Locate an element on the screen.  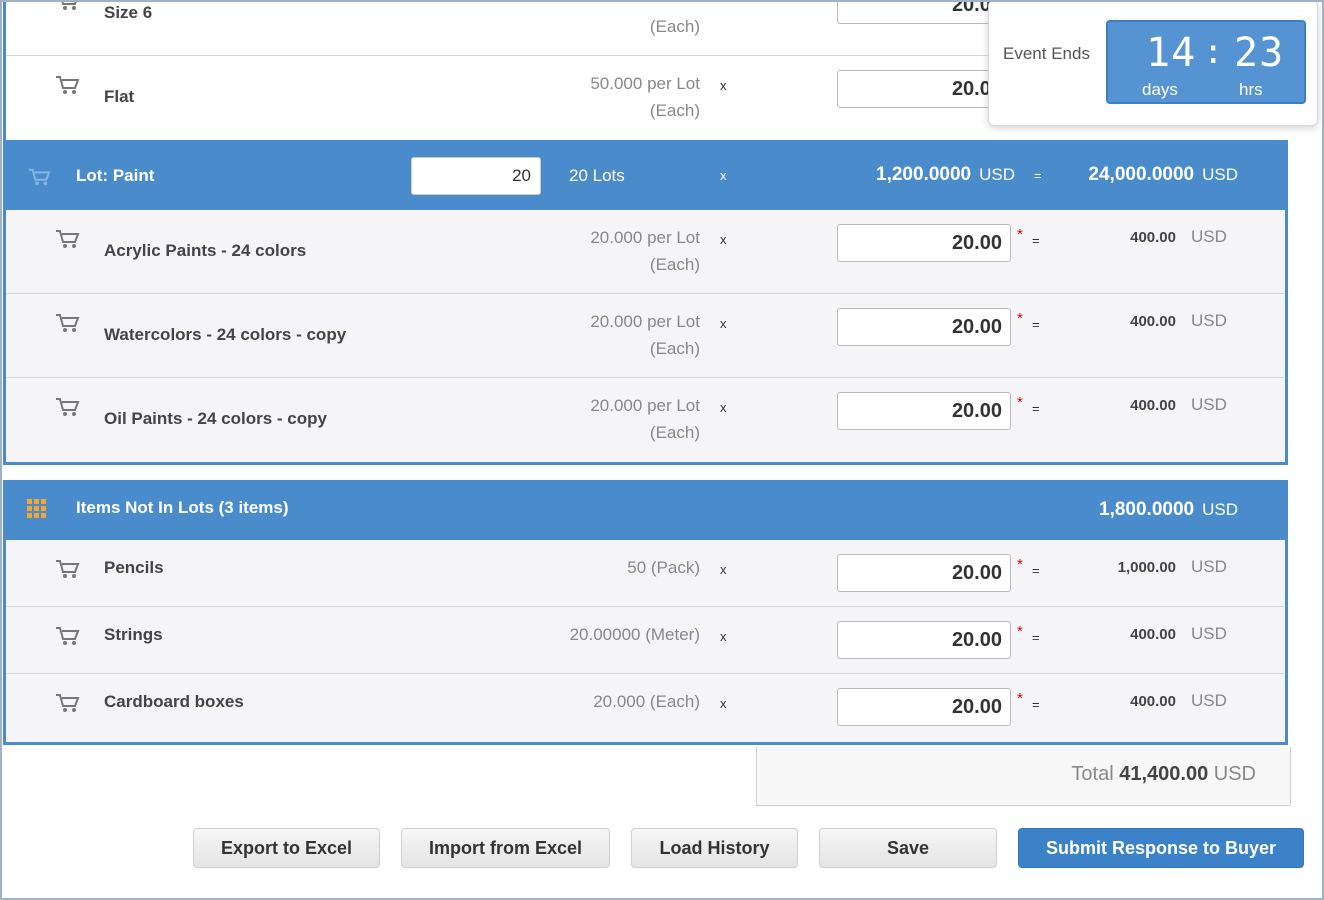
countdown-hours: 23 is located at coordinates (1259, 53).